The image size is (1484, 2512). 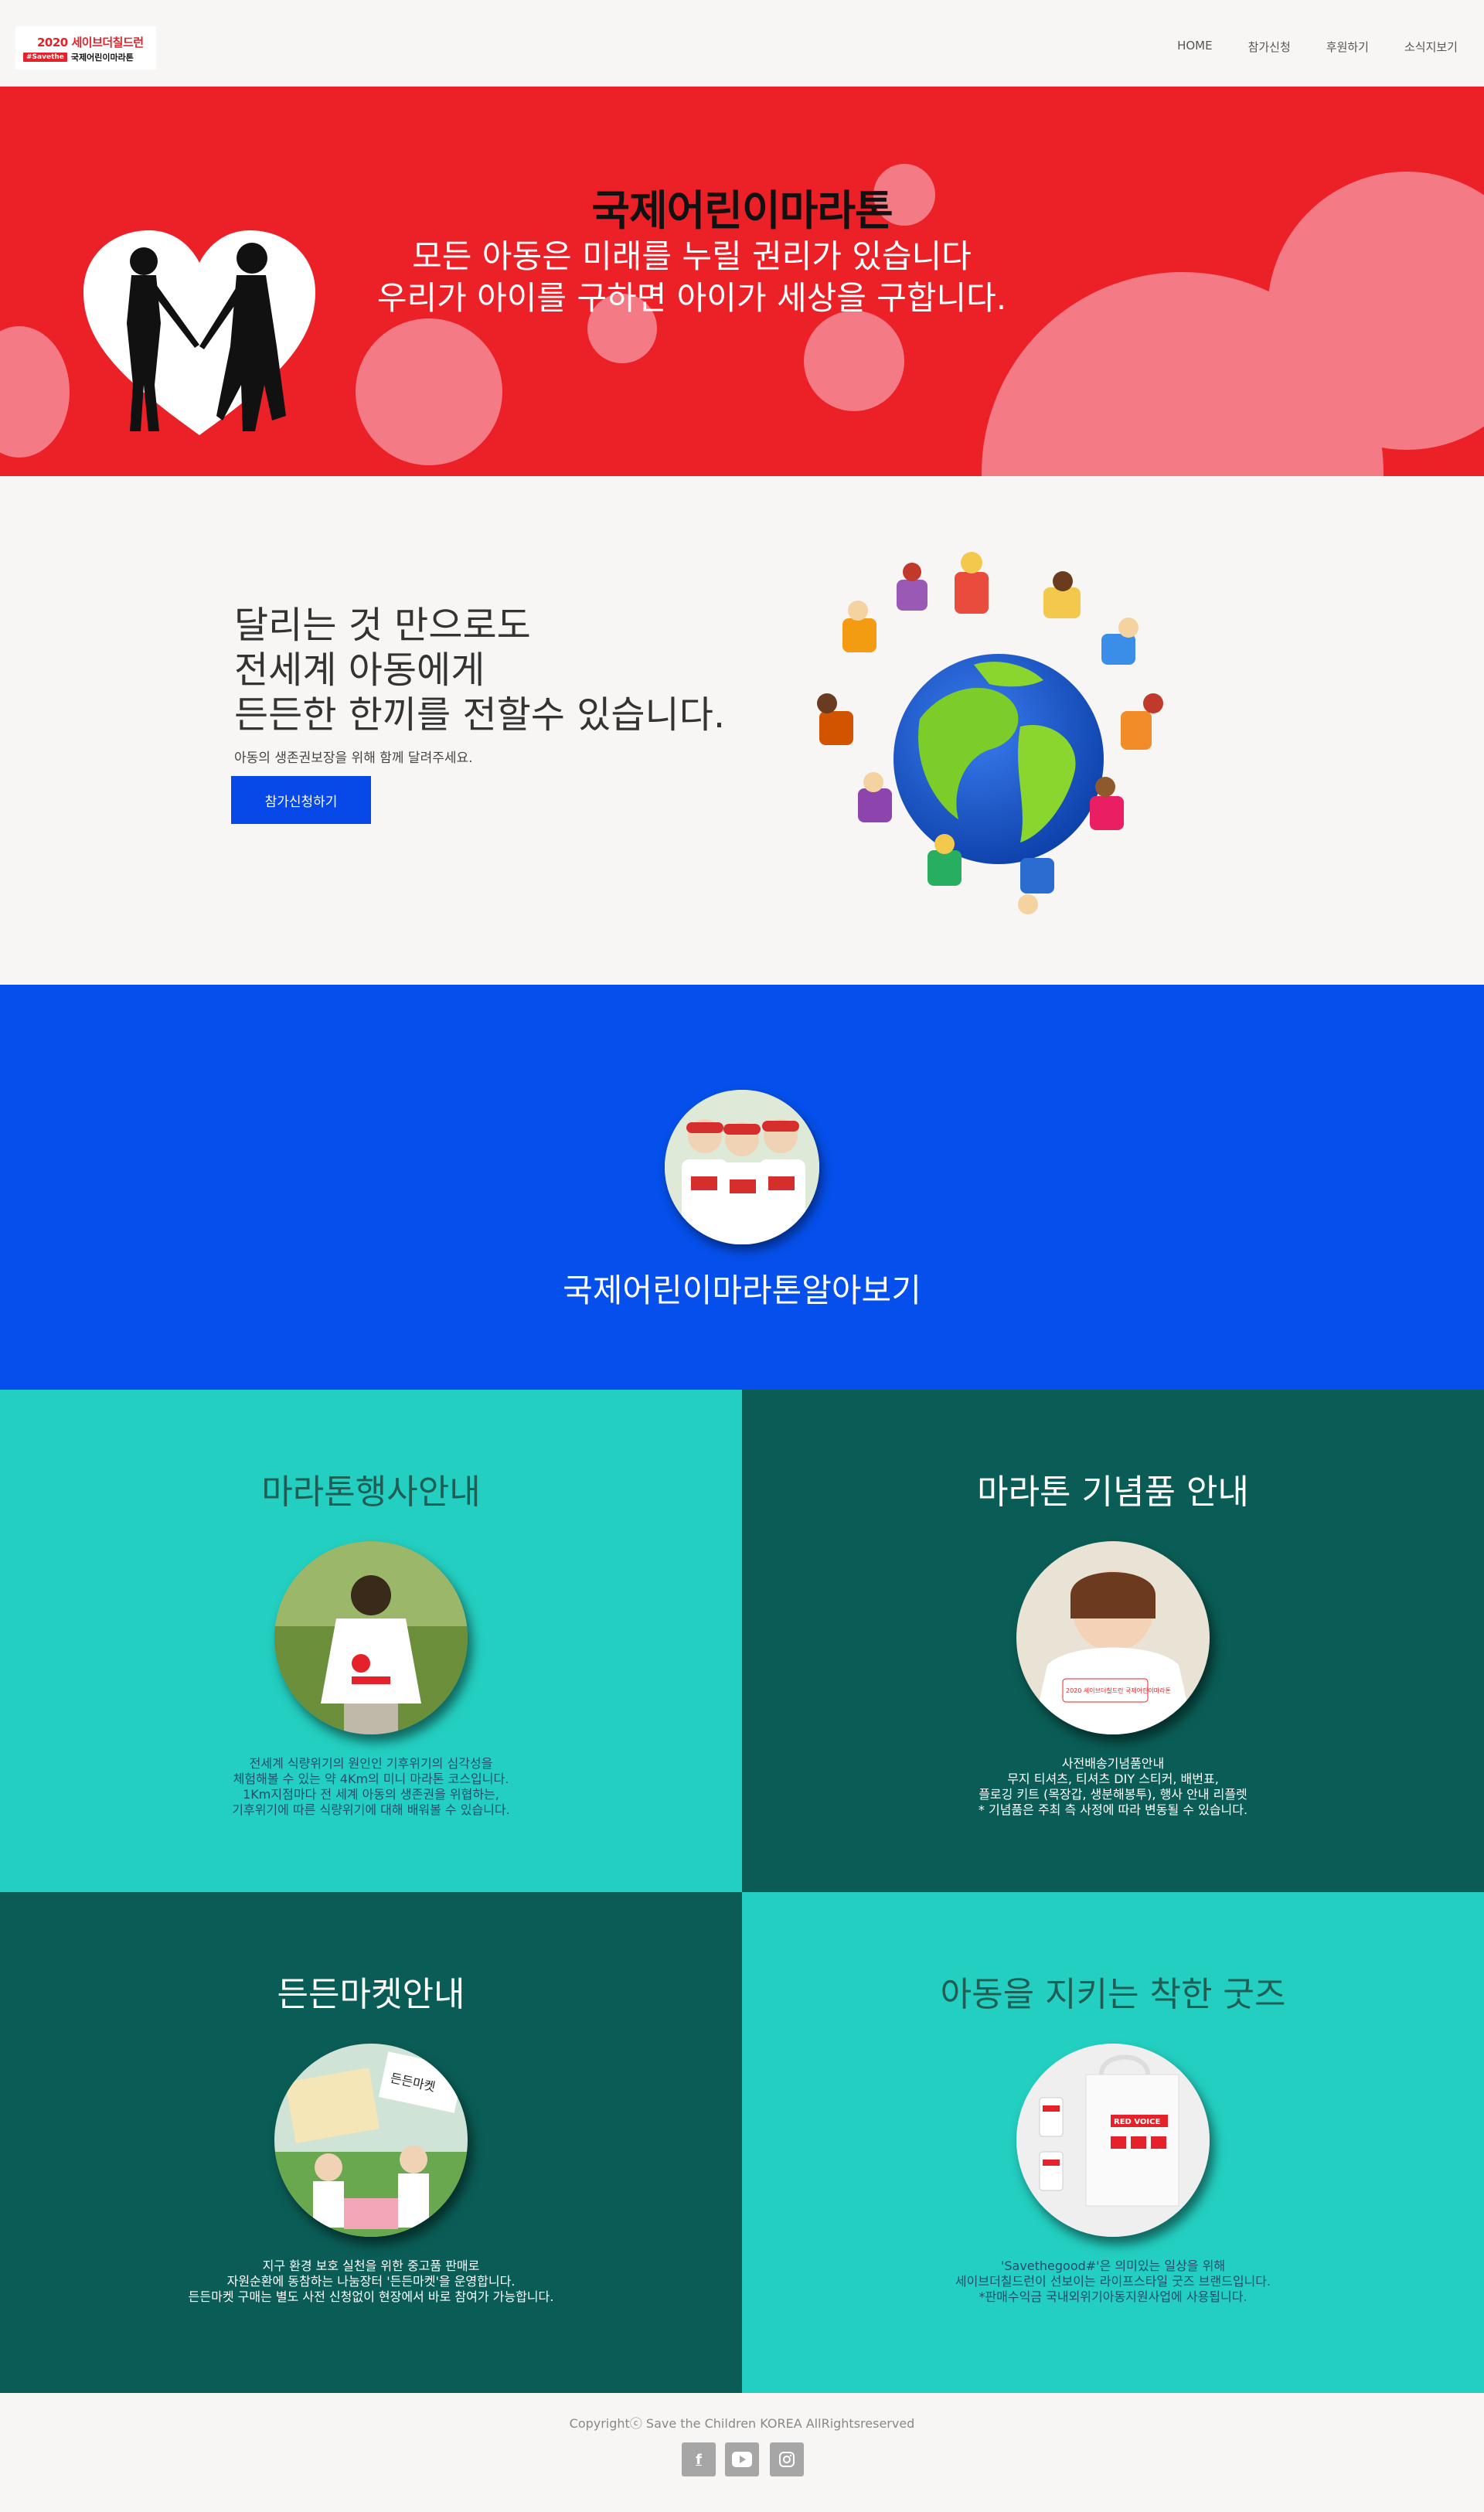 I want to click on event-info-line: 1Km지점마다 전 세계 아동의 생존권을 위협하는,, so click(x=371, y=1794).